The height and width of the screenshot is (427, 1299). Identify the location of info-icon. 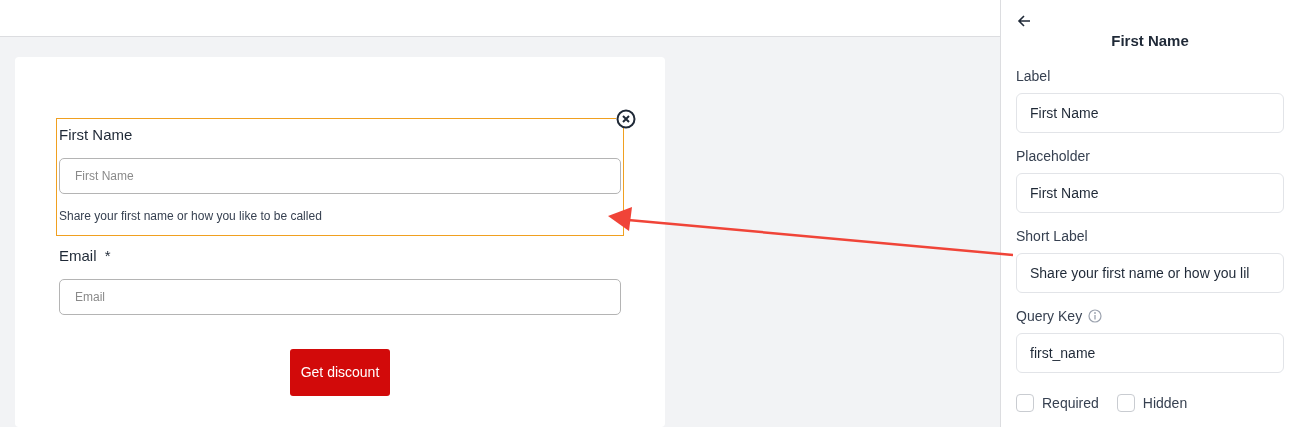
(1095, 316).